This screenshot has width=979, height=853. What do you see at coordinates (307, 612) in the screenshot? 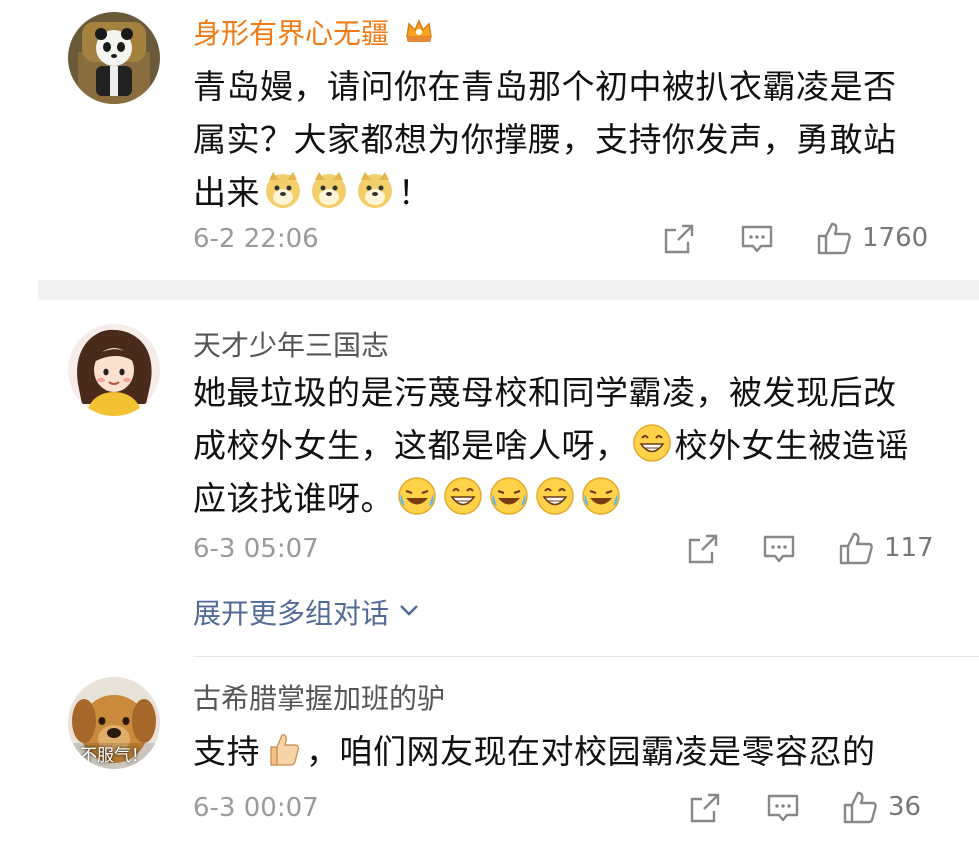
I see `expand-replies-link: 展开更多组对话` at bounding box center [307, 612].